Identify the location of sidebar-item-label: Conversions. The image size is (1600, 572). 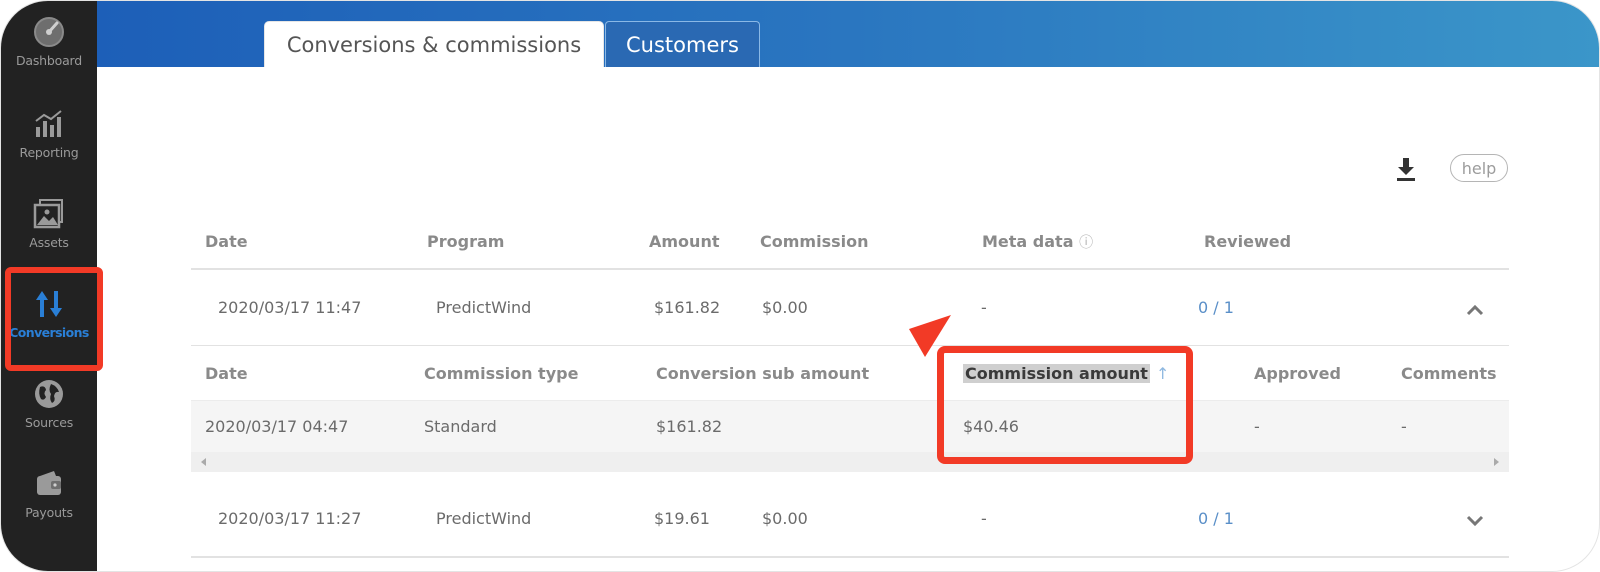
(49, 332).